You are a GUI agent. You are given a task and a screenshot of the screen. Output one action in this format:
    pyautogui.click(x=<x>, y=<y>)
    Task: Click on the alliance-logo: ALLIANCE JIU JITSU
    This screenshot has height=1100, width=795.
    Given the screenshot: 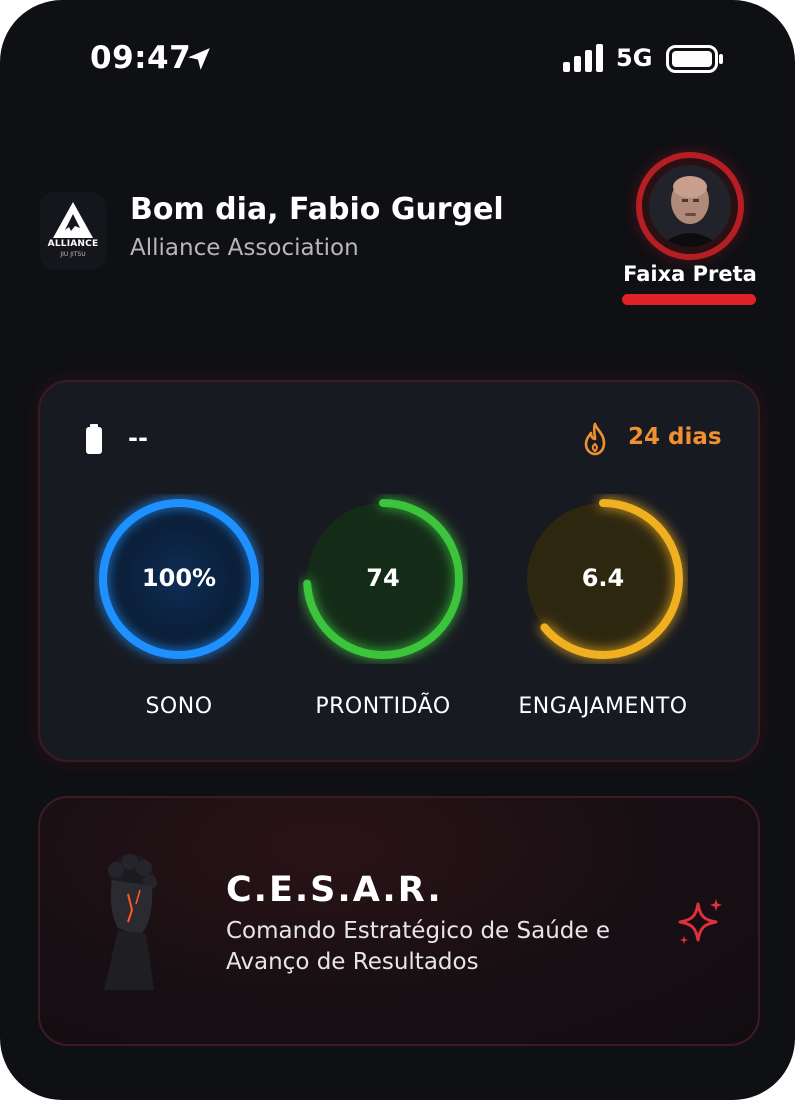 What is the action you would take?
    pyautogui.click(x=73, y=231)
    